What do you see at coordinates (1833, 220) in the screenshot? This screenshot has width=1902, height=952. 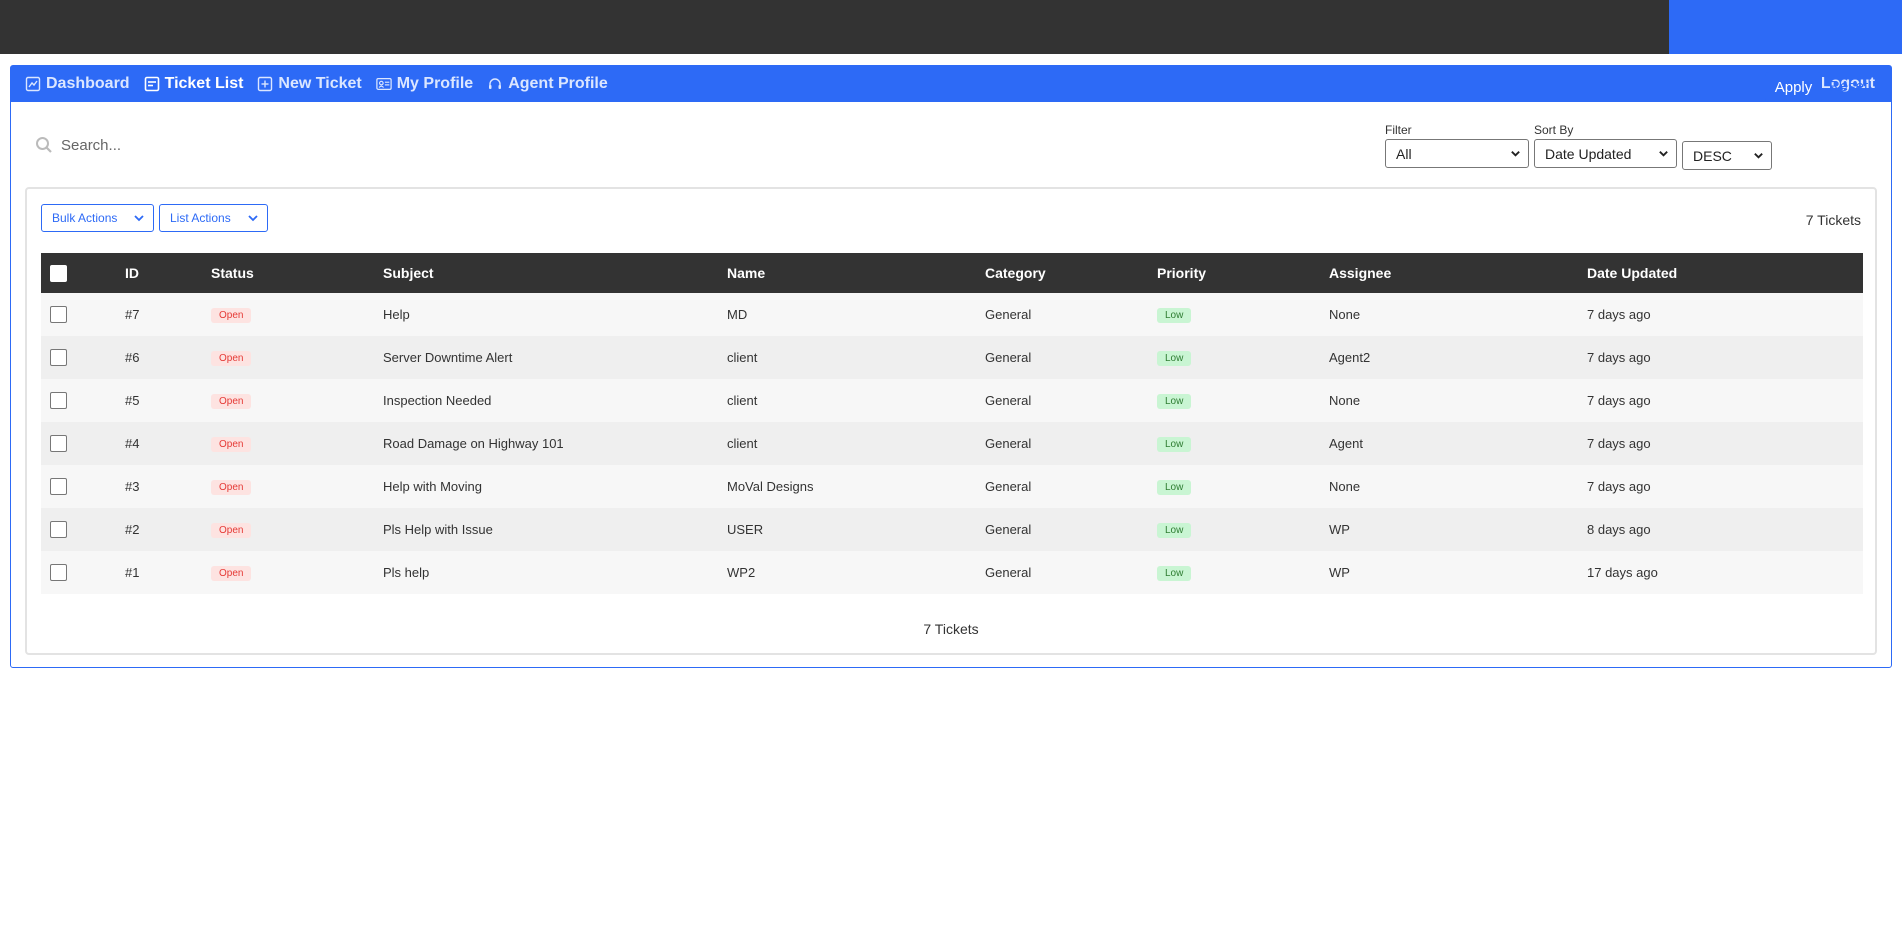 I see `ticket-count-top: 7 Tickets` at bounding box center [1833, 220].